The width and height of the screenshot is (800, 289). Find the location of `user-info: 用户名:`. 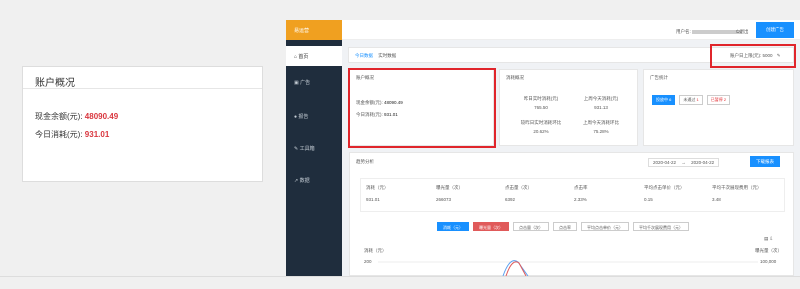

user-info: 用户名: is located at coordinates (709, 32).